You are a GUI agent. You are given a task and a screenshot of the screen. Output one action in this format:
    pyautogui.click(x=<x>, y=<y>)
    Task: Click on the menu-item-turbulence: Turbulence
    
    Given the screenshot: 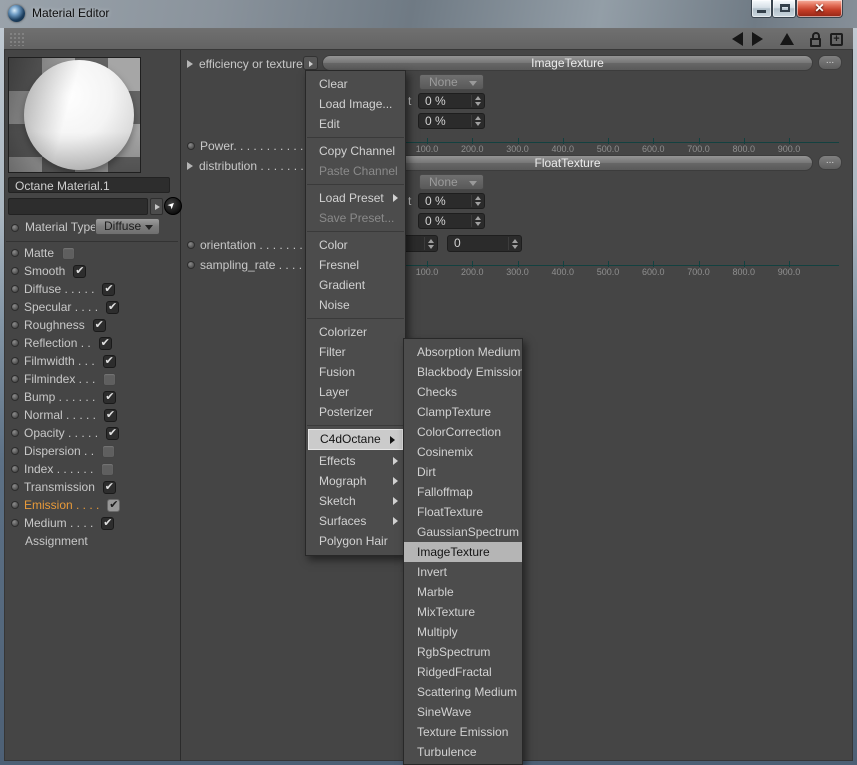 What is the action you would take?
    pyautogui.click(x=463, y=752)
    